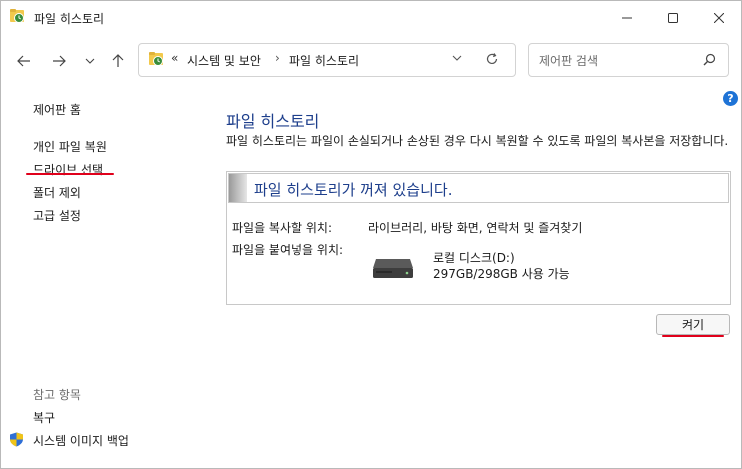 The height and width of the screenshot is (469, 742). Describe the element at coordinates (474, 258) in the screenshot. I see `drive-name: 로컬 디스크(D:)` at that location.